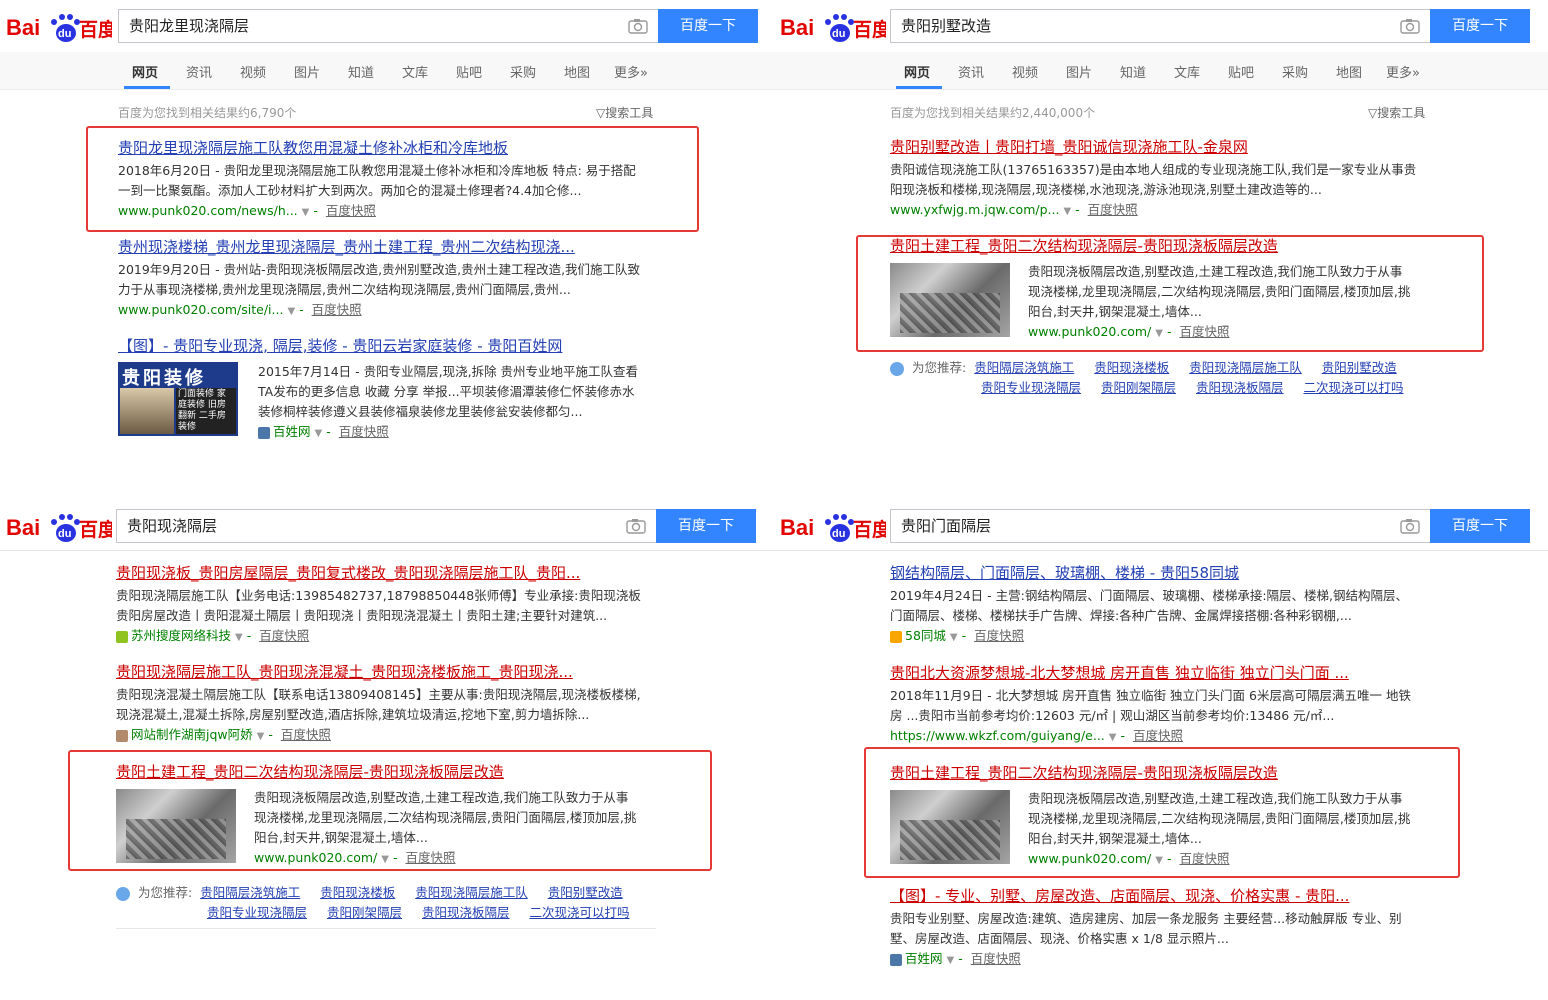 The image size is (1548, 1000). I want to click on result-title: 钢结构隔层、门面隔层、玻璃棚、楼梯 - 贵阳58同城, so click(1170, 573).